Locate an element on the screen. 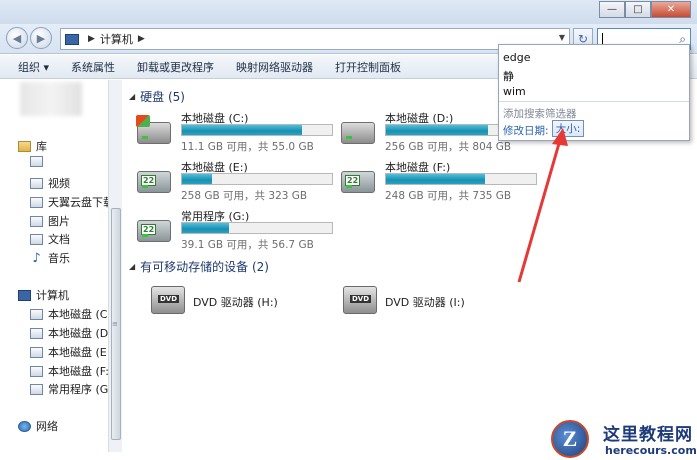  group-header-label: 有可移动存储的设备 (2) is located at coordinates (204, 267).